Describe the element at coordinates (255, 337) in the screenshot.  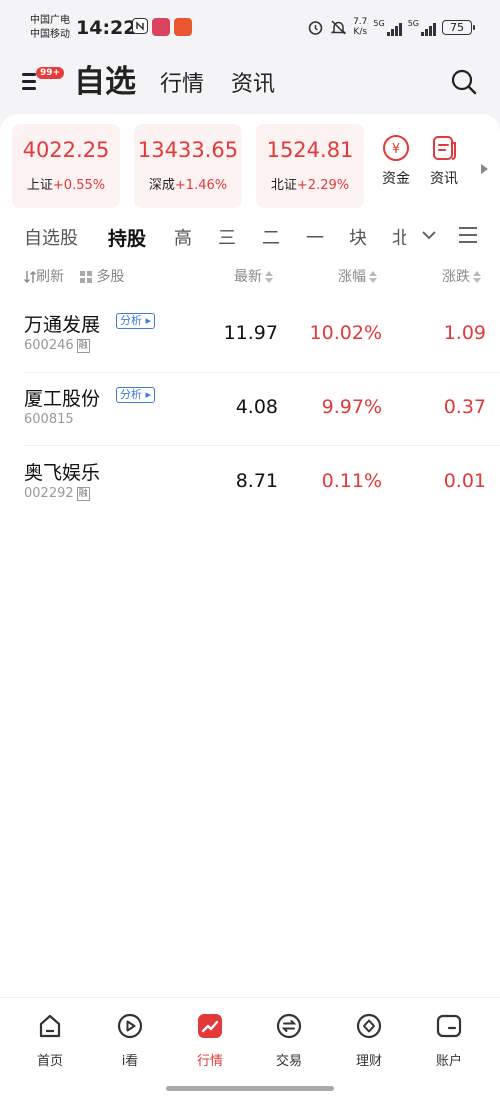
I see `stock-row: 万通发展 分析 ▸ 600246 融 11.97 10.02% 1.09` at that location.